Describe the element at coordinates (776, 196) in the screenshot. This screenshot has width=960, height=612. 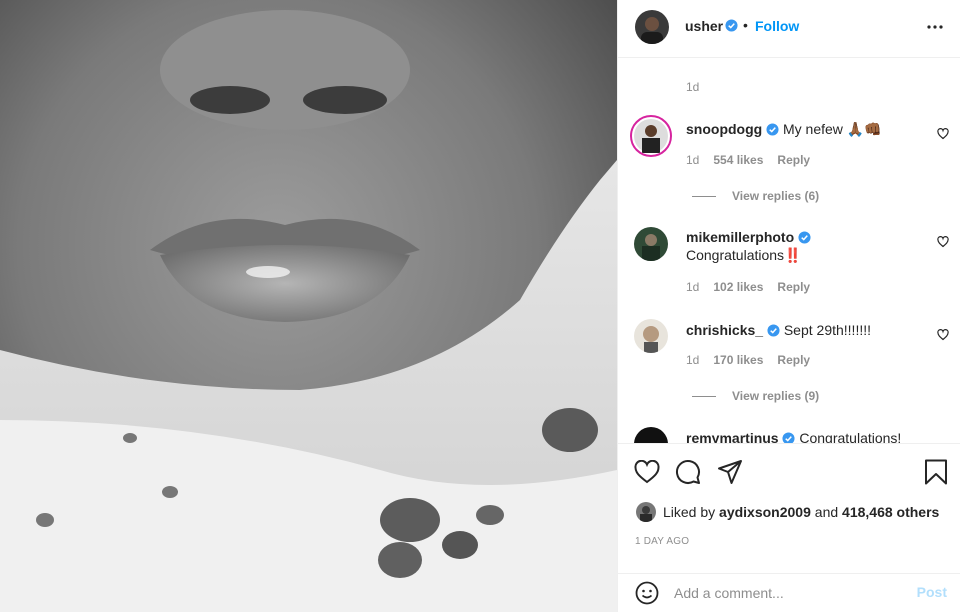
I see `view-replies-label: View replies (6)` at that location.